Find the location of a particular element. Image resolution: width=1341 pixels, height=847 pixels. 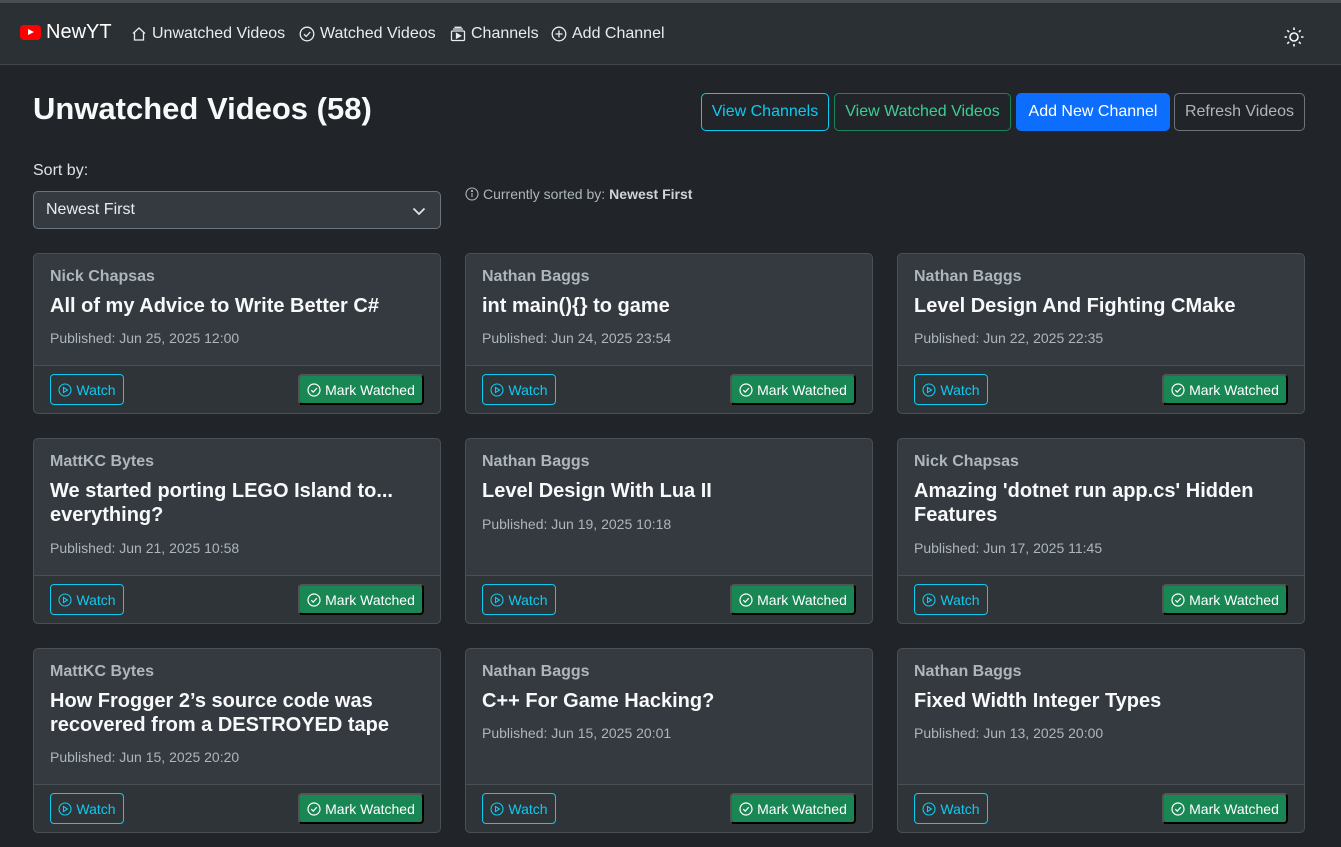

video-title: C++ For Game Hacking? is located at coordinates (598, 701).